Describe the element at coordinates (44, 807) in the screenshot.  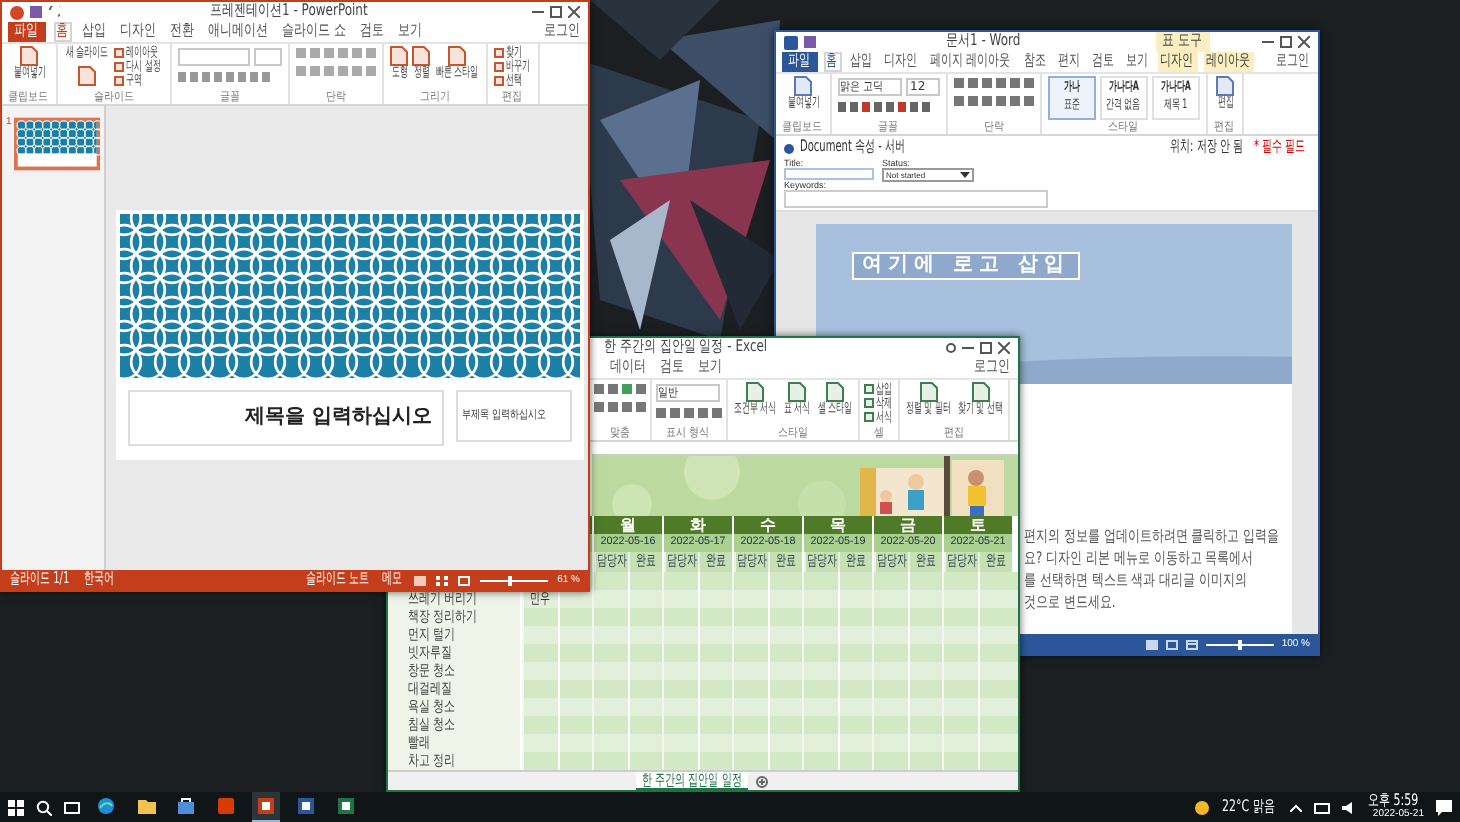
I see `search-icon` at that location.